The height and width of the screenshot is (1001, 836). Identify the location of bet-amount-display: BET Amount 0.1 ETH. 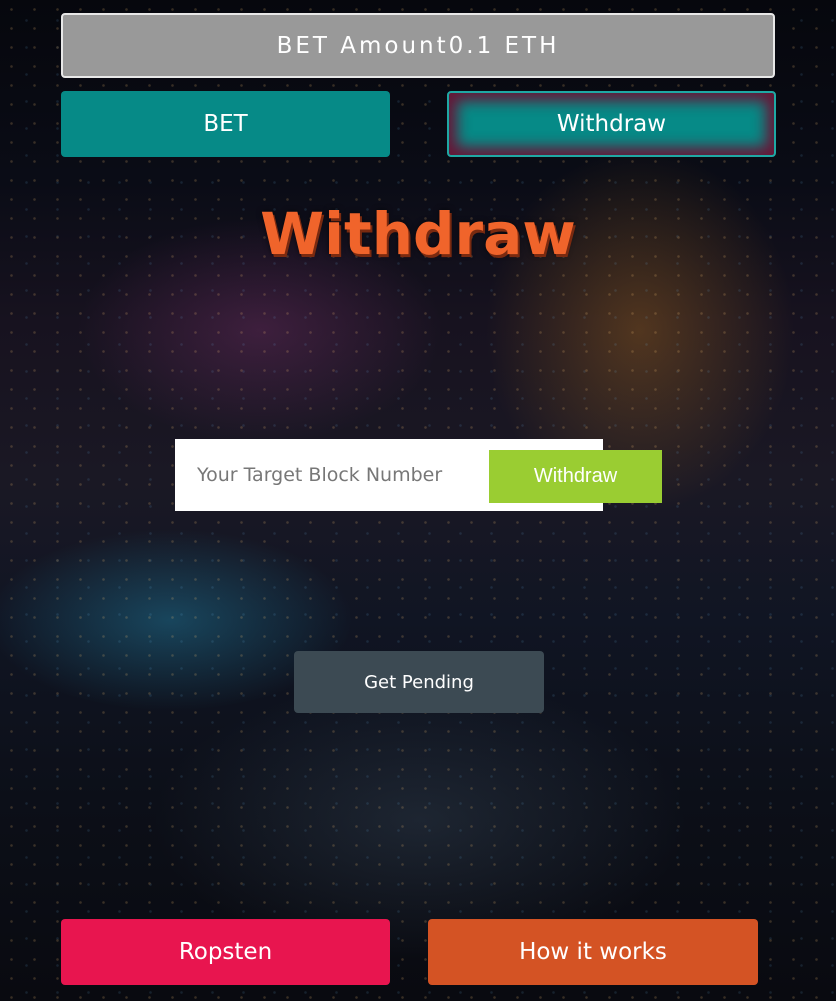
(418, 45).